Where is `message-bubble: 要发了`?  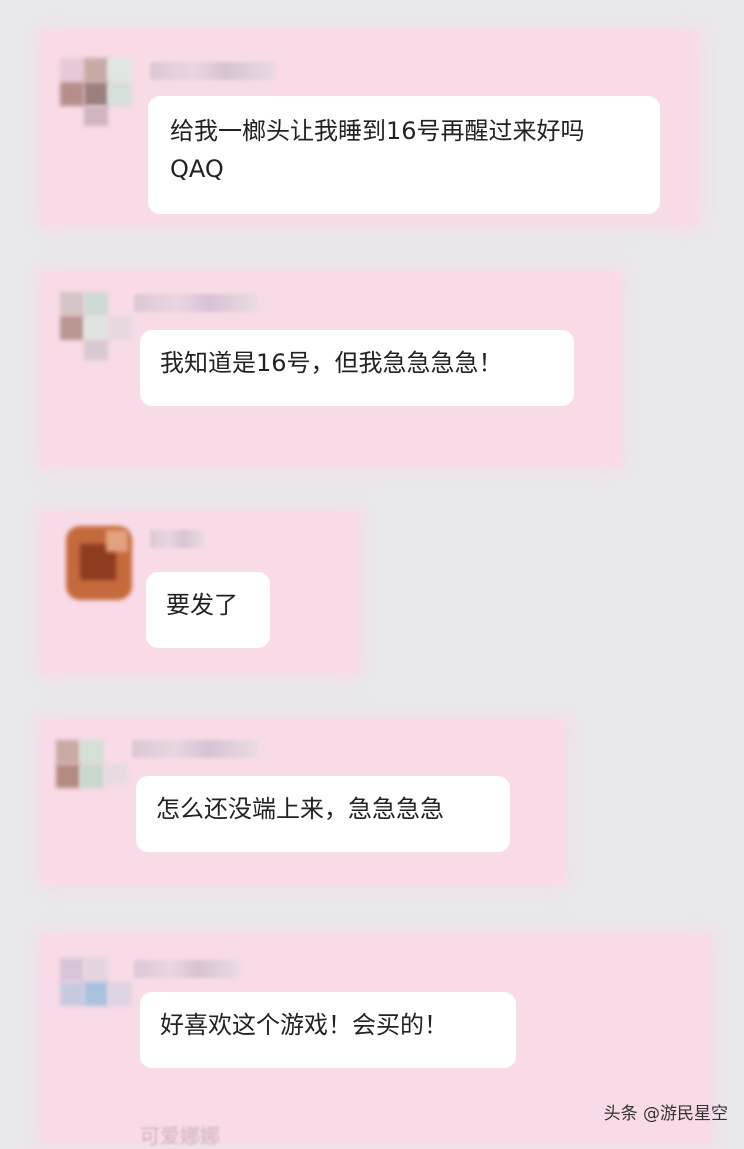 message-bubble: 要发了 is located at coordinates (208, 610).